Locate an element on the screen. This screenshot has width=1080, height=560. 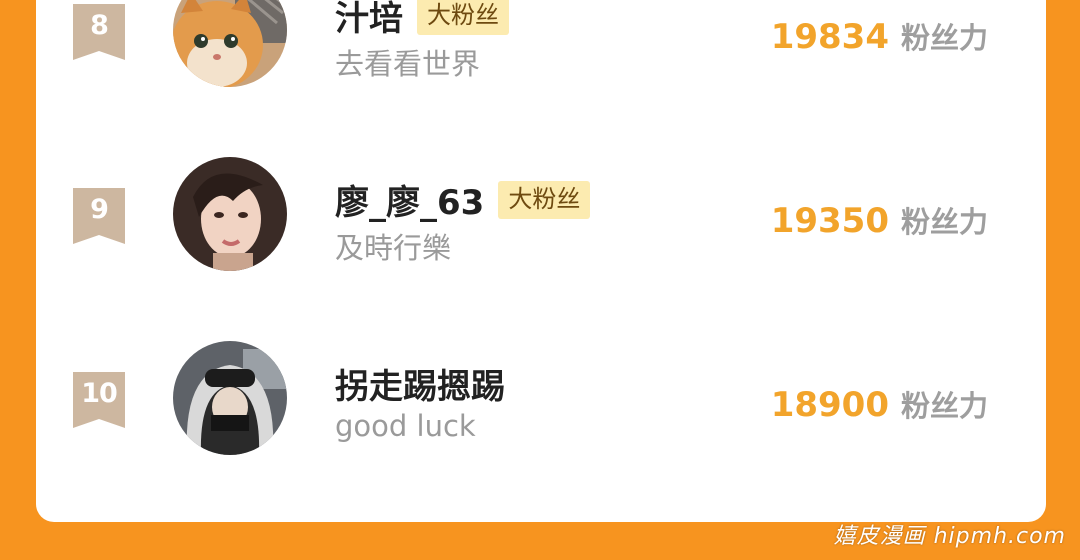
fan-power-score: 19350 粉丝力 is located at coordinates (879, 220).